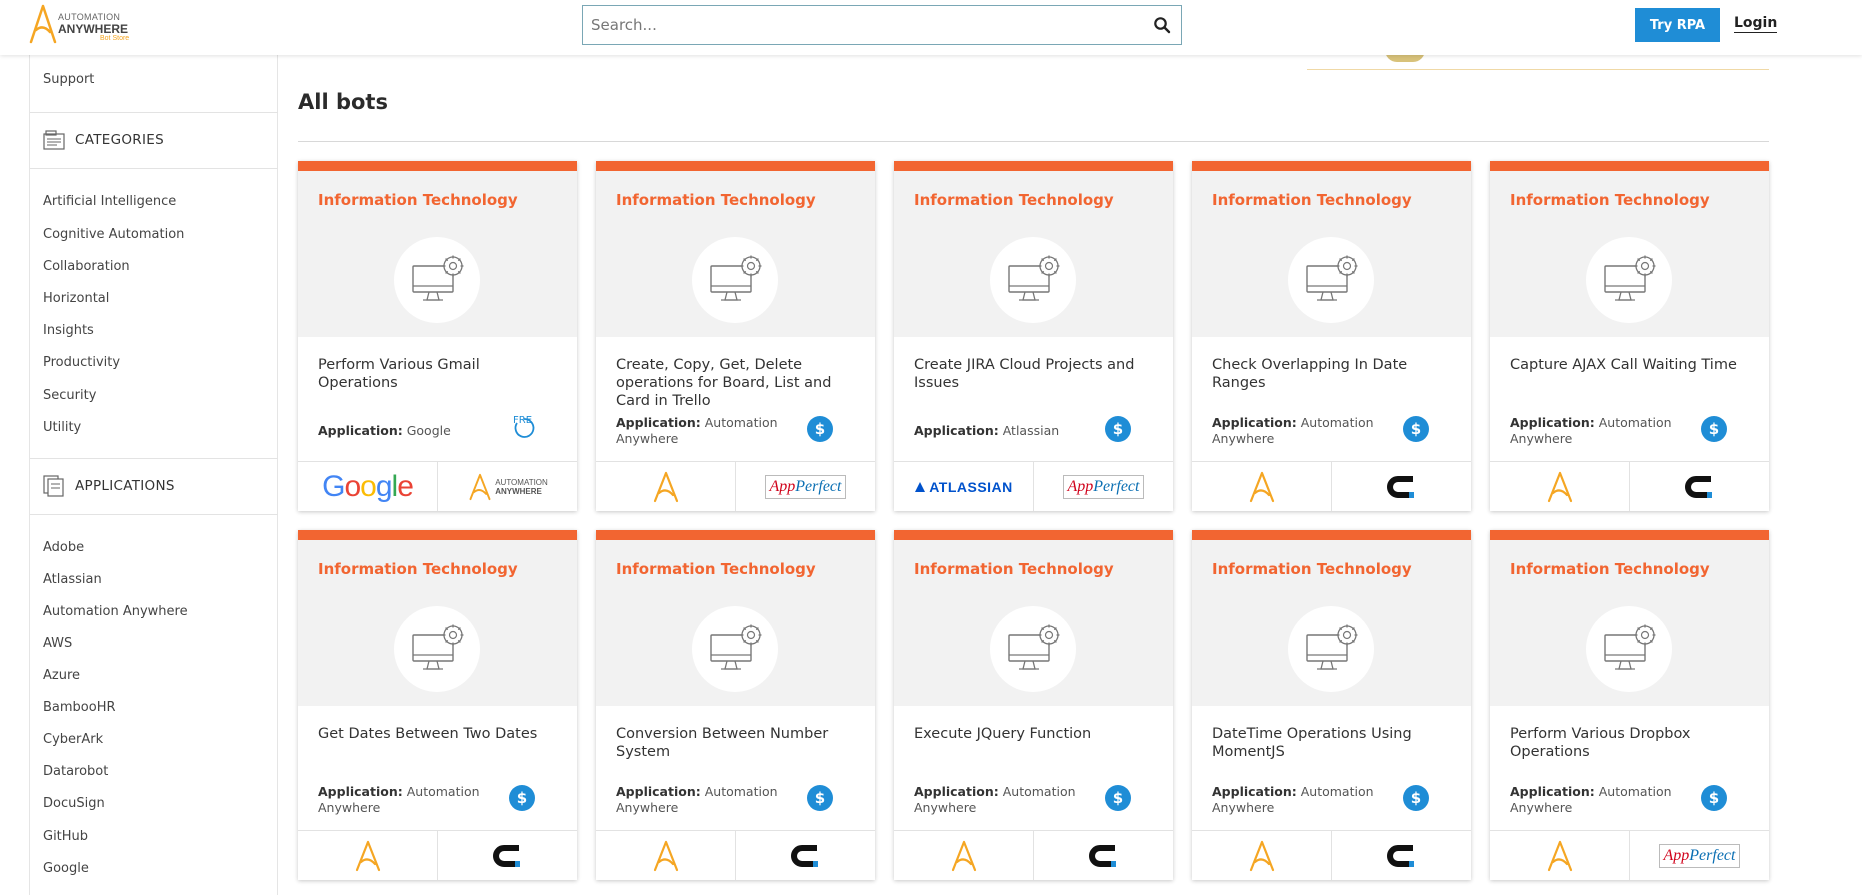 This screenshot has width=1862, height=895. What do you see at coordinates (54, 140) in the screenshot?
I see `categories-icon` at bounding box center [54, 140].